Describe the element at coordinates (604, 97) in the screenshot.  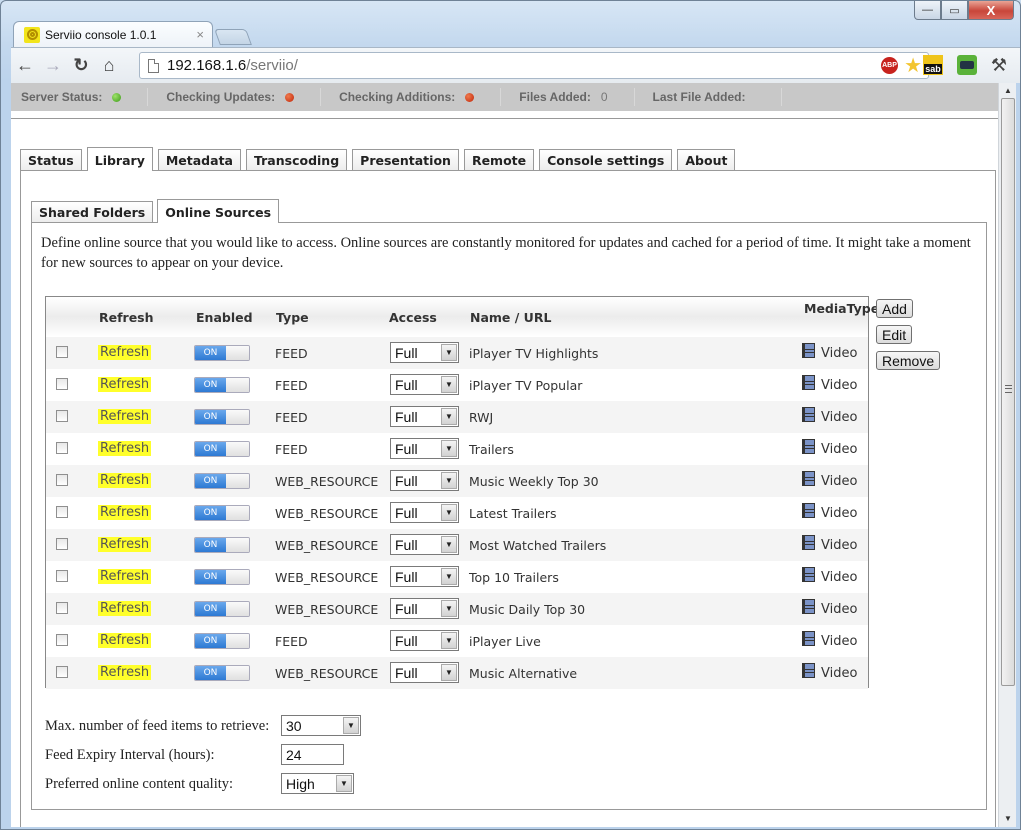
I see `files-added-count: 0` at that location.